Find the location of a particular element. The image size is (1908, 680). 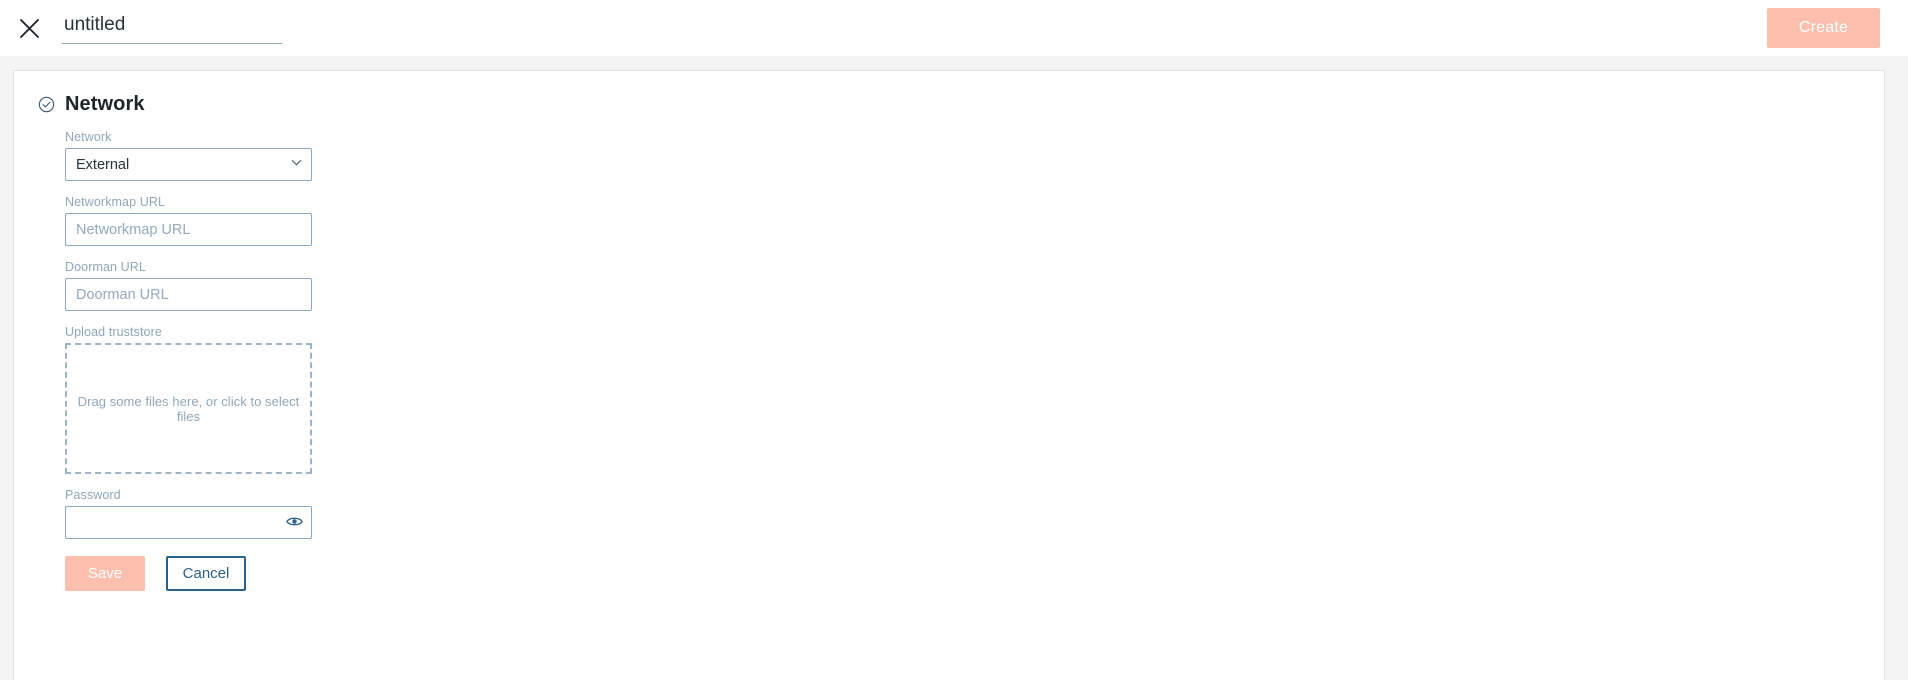

password-wrapper is located at coordinates (188, 522).